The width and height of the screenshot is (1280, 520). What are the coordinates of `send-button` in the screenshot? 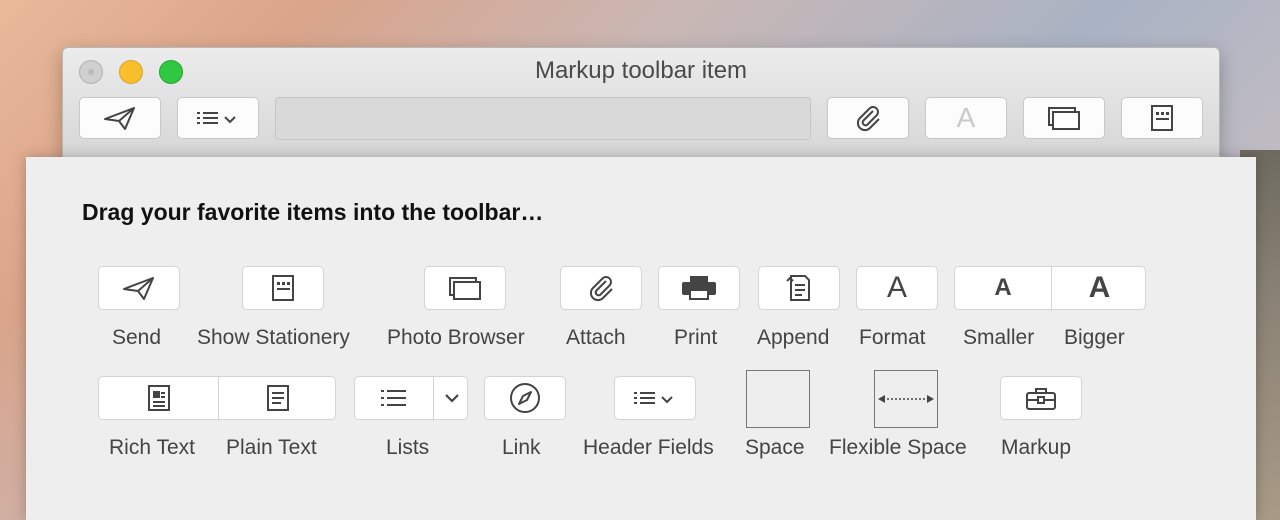 It's located at (139, 288).